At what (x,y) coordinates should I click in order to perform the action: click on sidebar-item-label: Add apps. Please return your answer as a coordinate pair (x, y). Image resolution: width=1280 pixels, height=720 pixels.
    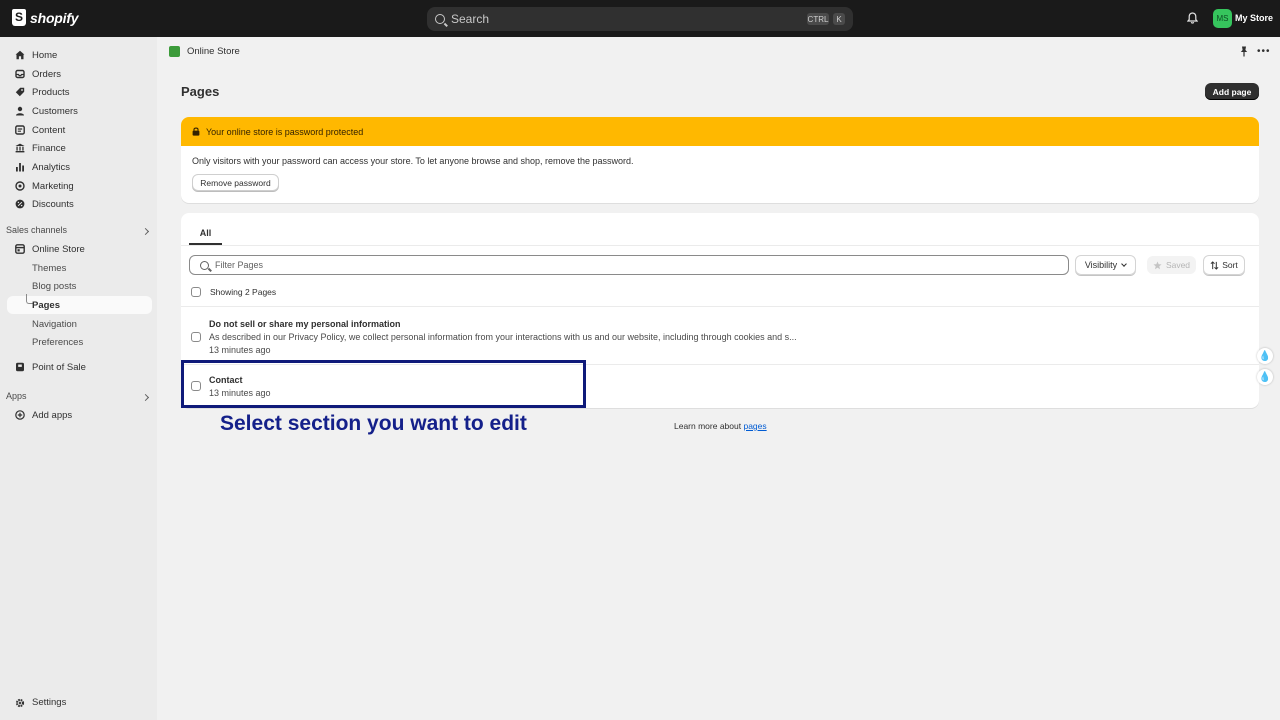
    Looking at the image, I should click on (52, 415).